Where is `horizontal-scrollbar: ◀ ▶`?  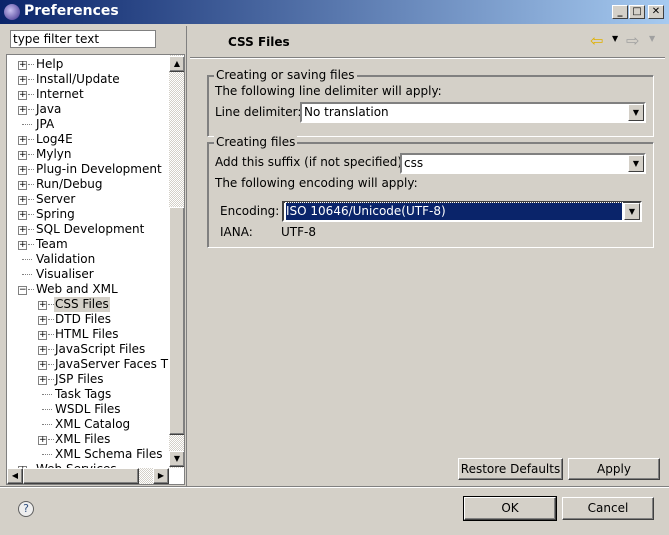 horizontal-scrollbar: ◀ ▶ is located at coordinates (88, 476).